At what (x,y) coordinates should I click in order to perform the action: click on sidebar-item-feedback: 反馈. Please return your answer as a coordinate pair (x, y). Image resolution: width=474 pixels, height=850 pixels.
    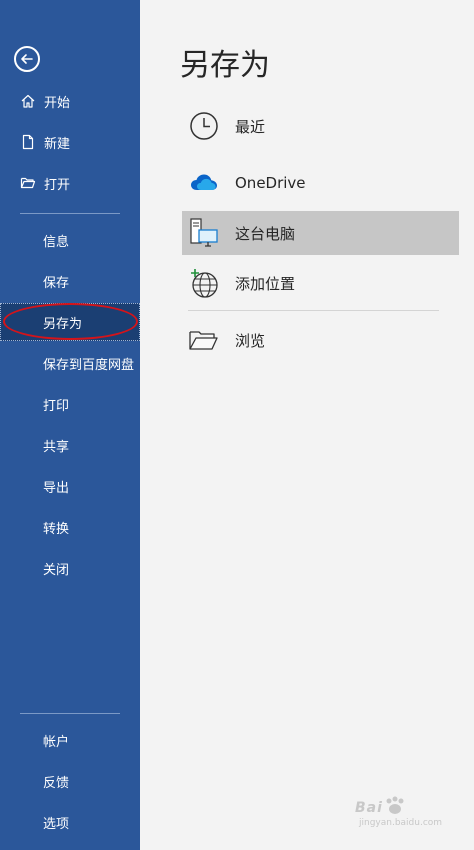
    Looking at the image, I should click on (70, 781).